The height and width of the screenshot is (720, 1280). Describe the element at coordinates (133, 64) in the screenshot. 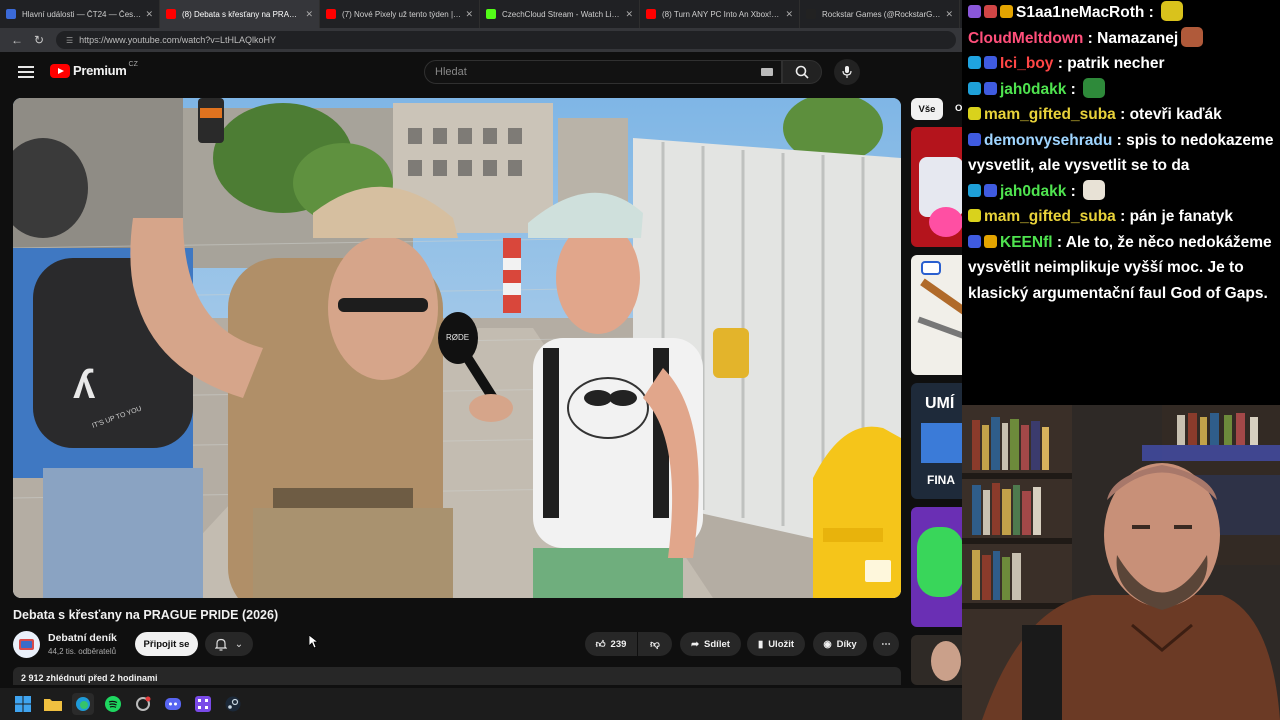

I see `country-code: CZ` at that location.